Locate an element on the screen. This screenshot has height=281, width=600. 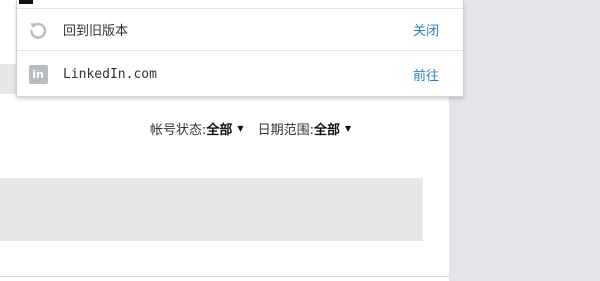
menu-item-label: 回到旧版本 is located at coordinates (96, 30).